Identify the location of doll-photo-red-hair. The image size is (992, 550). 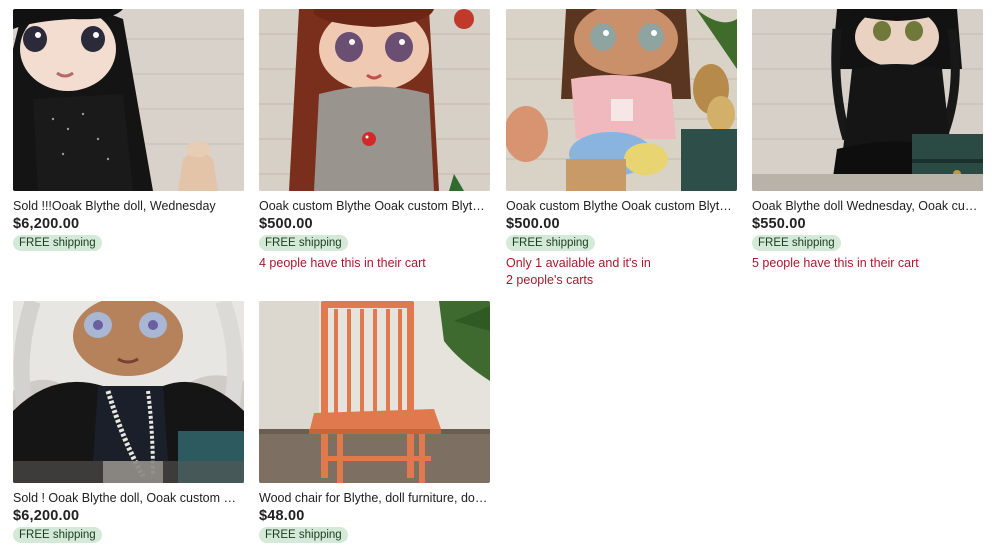
(374, 100).